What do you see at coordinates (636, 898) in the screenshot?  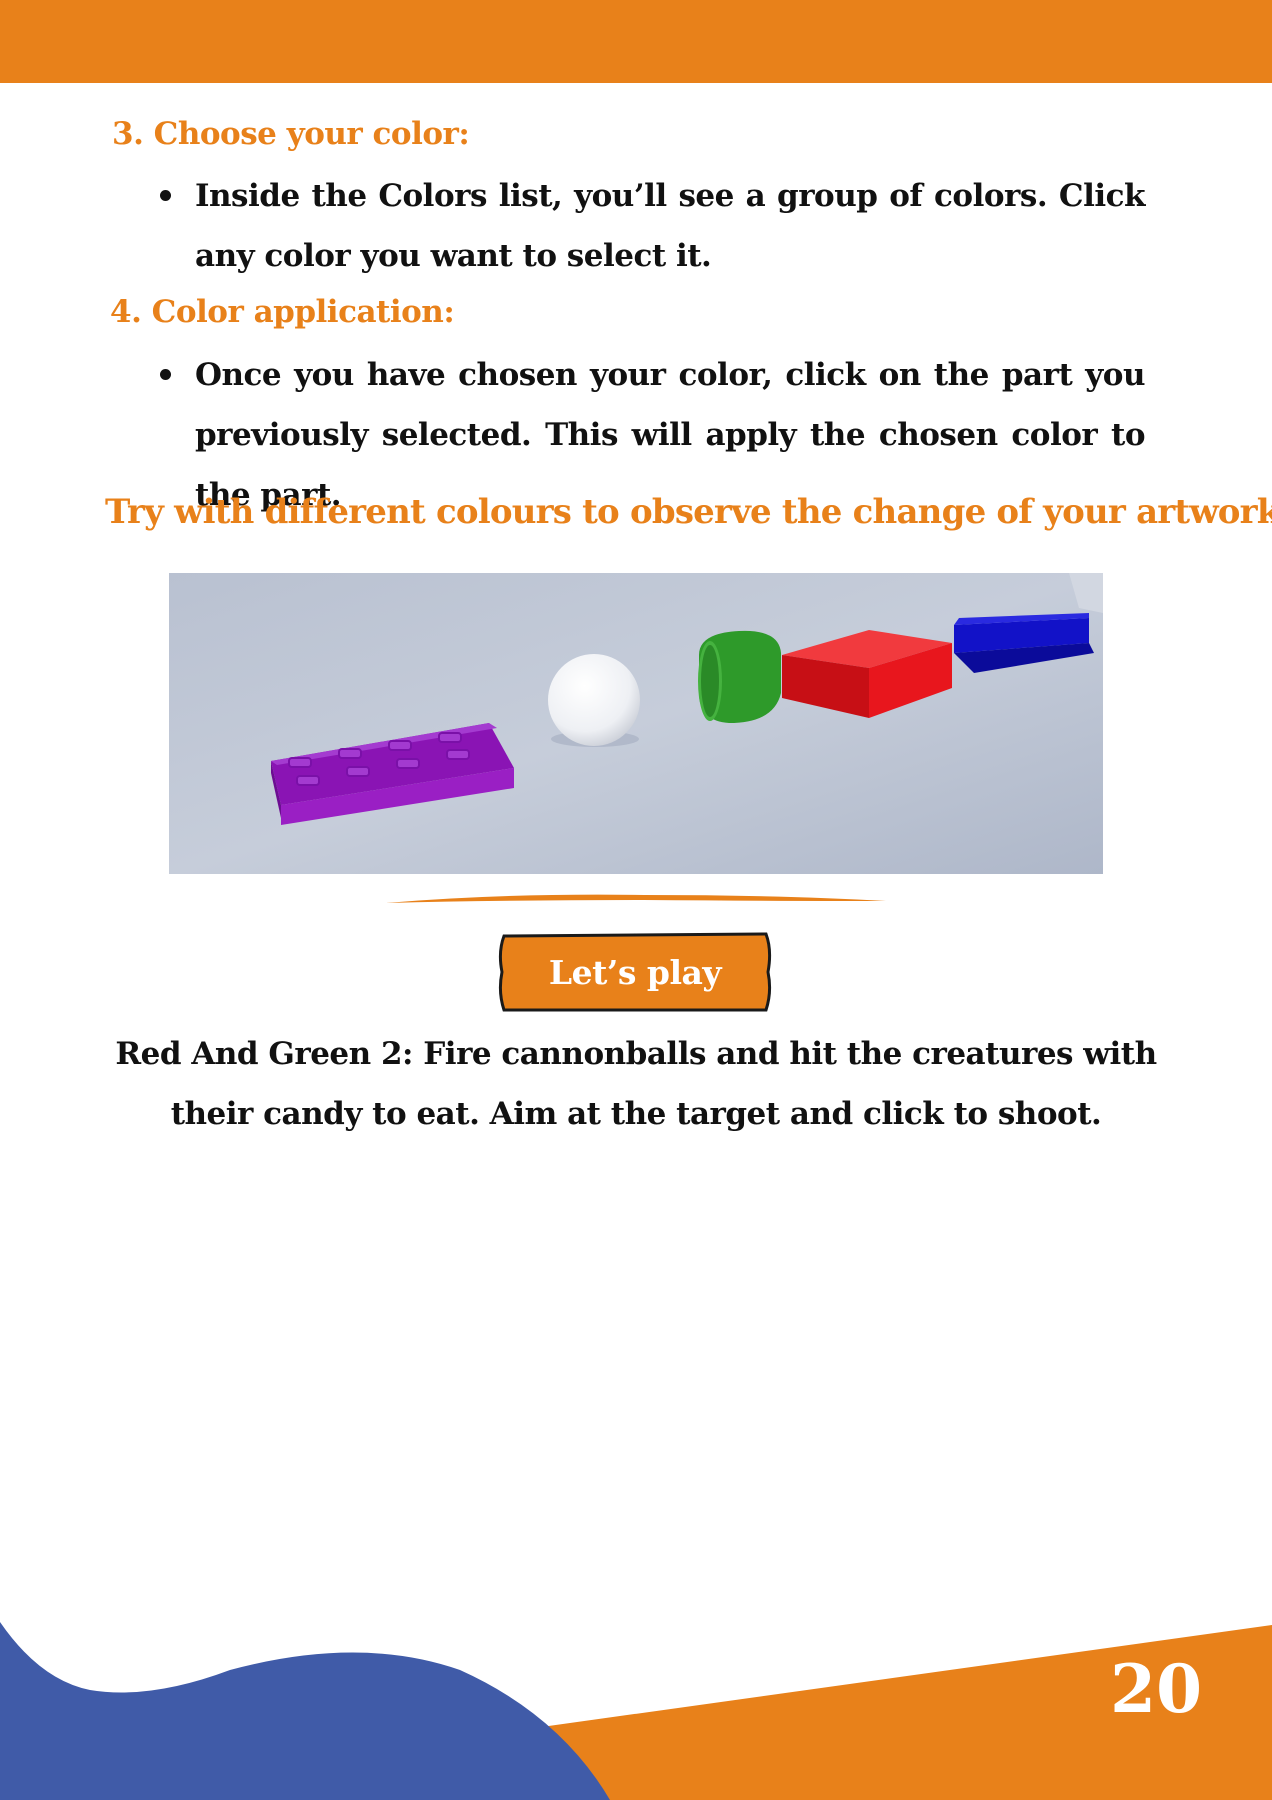 I see `brush-divider` at bounding box center [636, 898].